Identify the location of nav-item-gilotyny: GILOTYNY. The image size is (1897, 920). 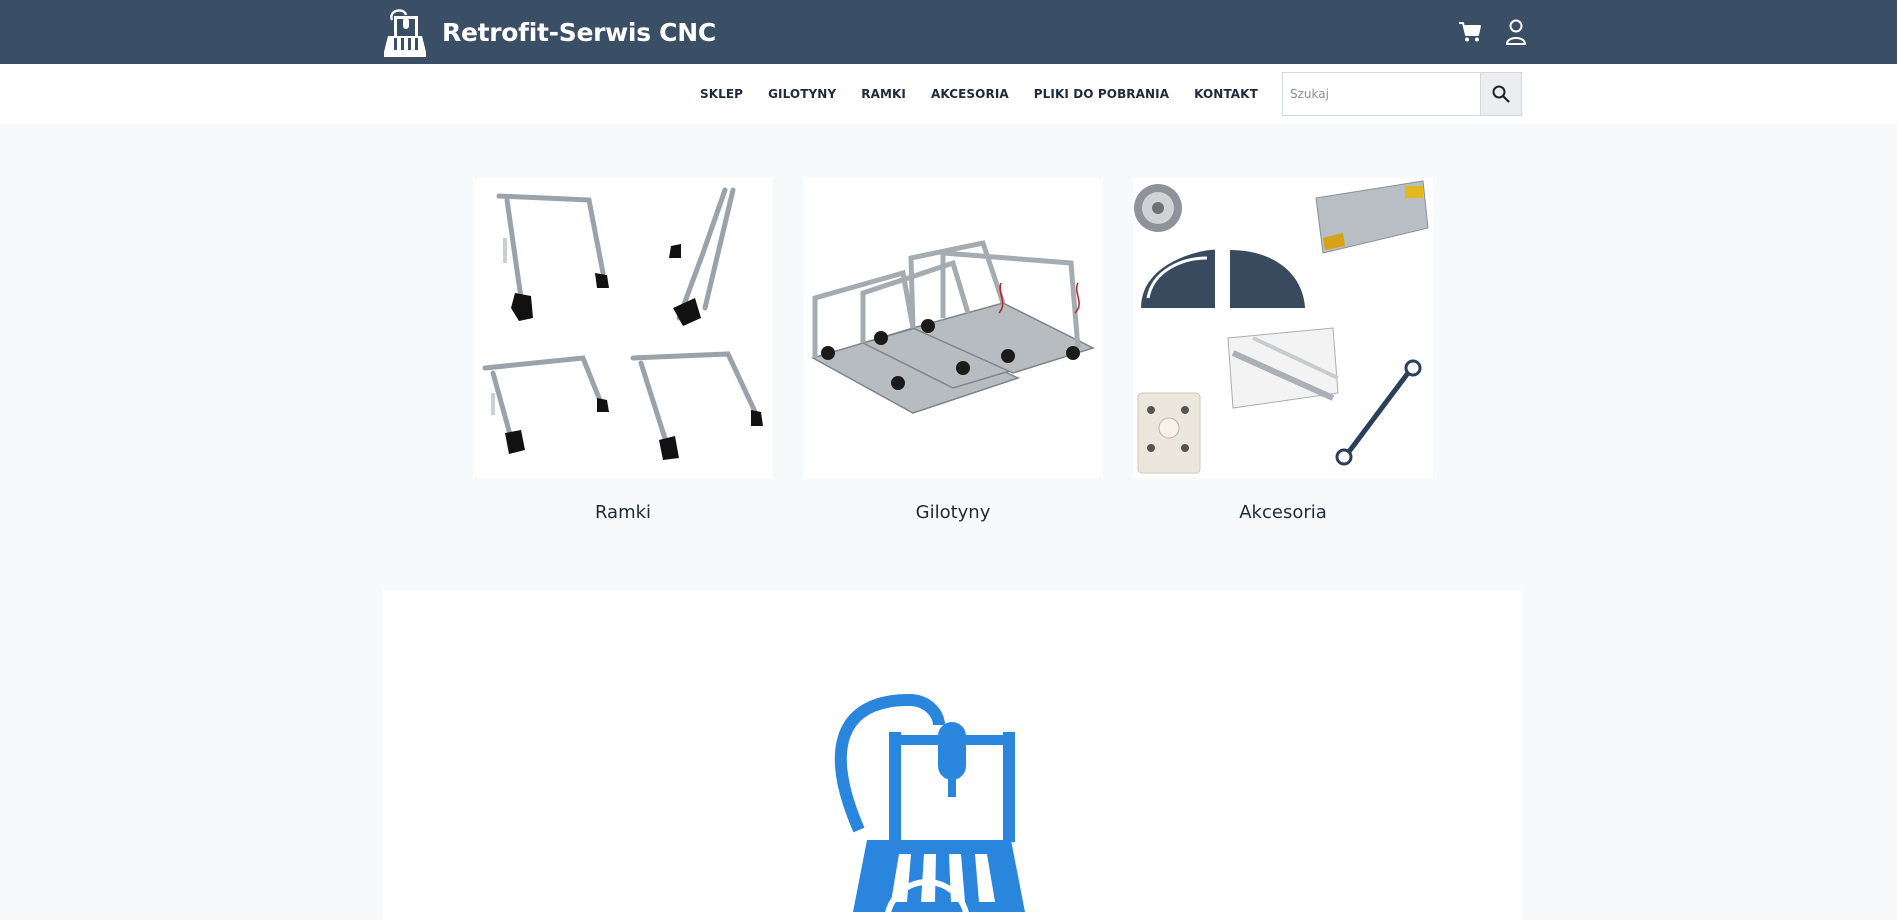
(802, 94).